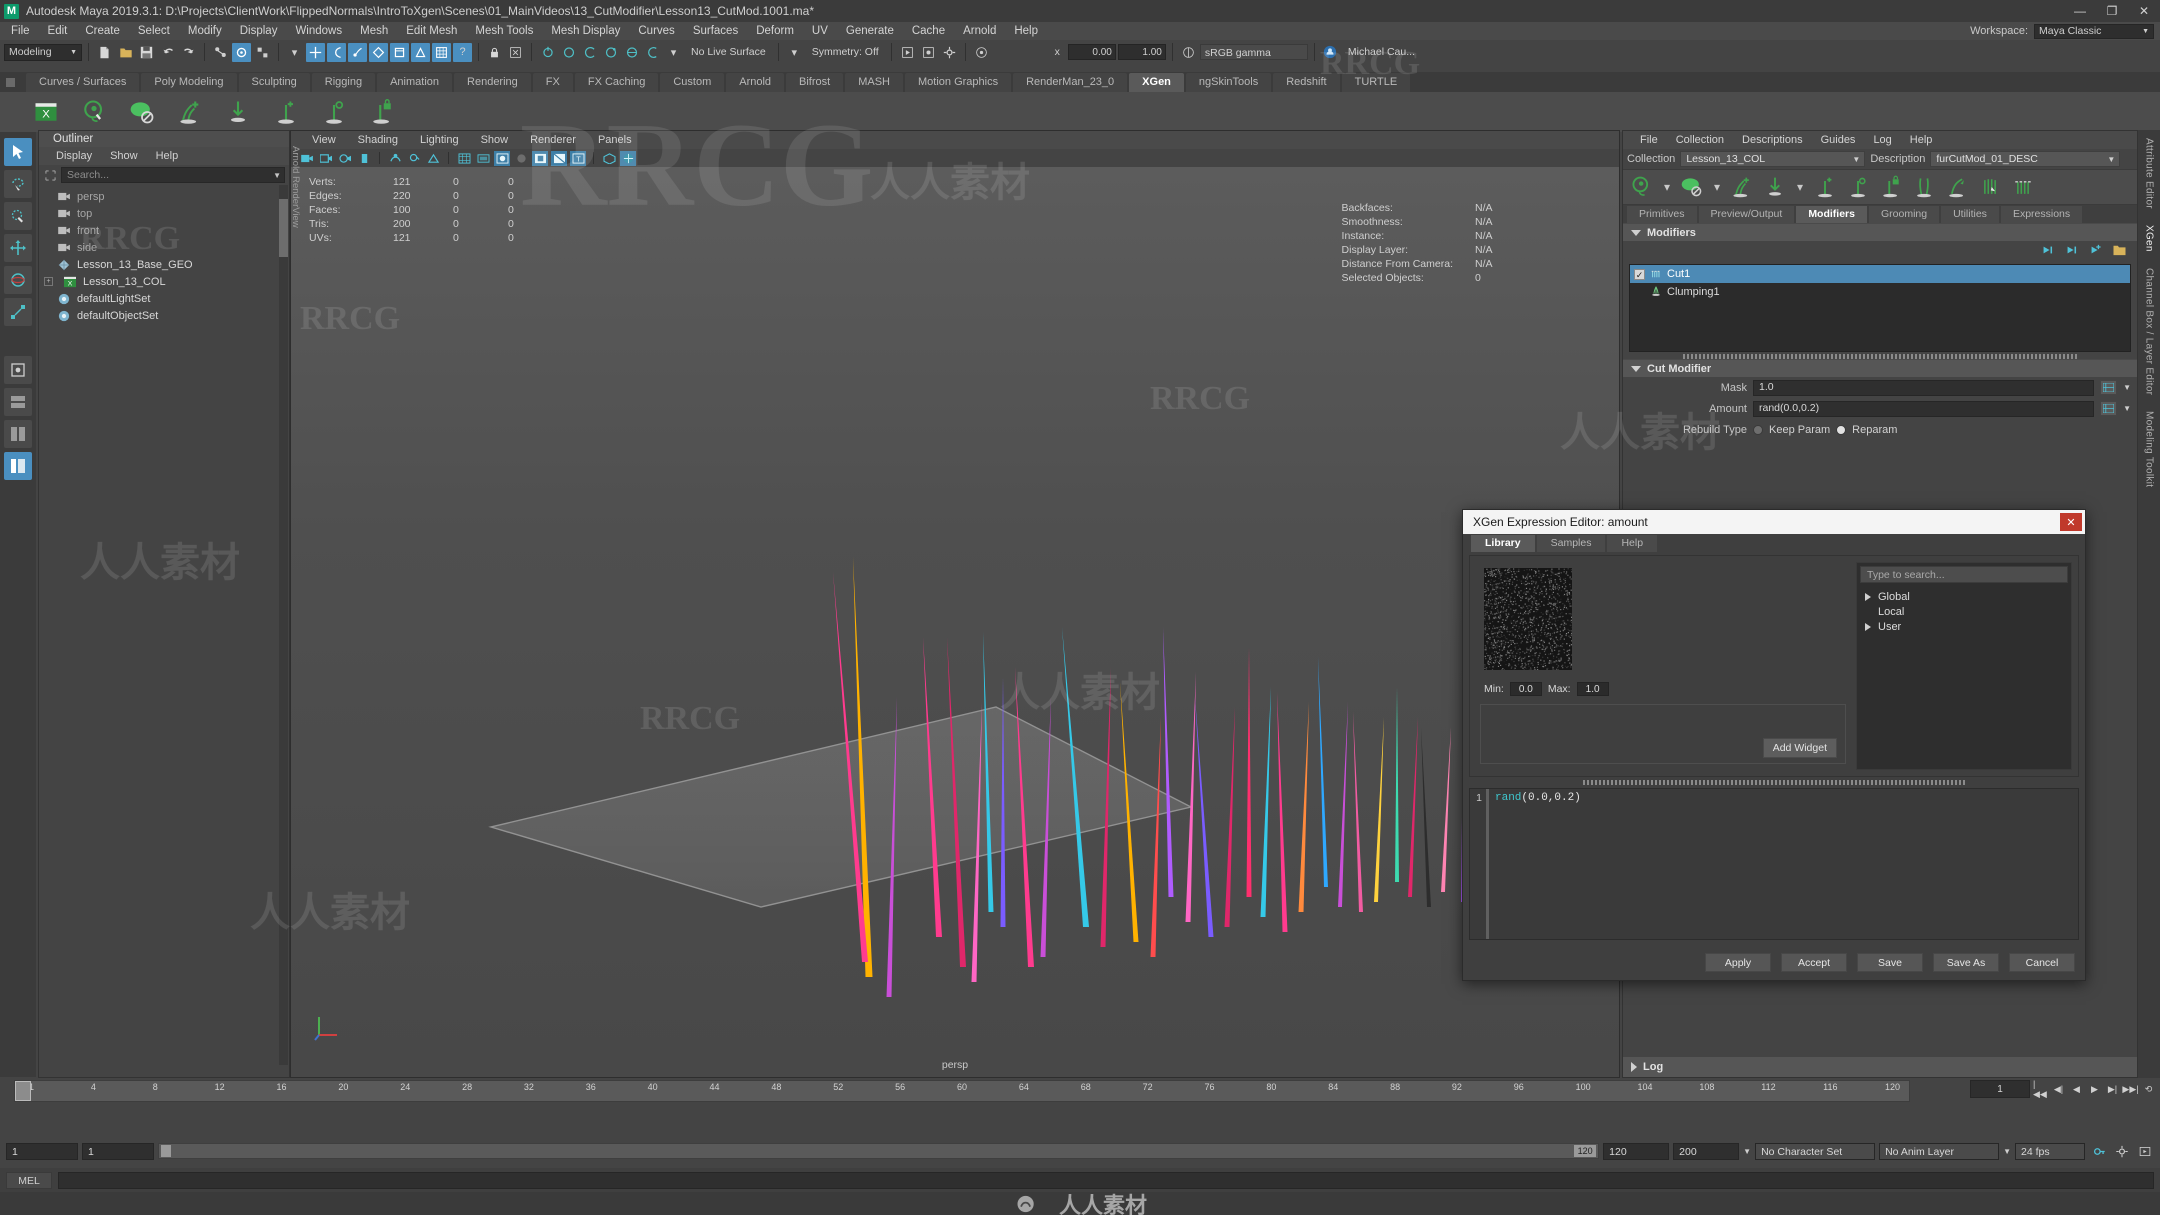  Describe the element at coordinates (2149, 449) in the screenshot. I see `rail-tab-modeling-toolkit: Modeling Toolkit` at that location.